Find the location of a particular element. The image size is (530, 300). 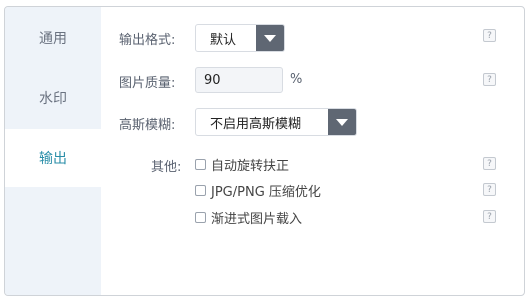

gaussian-blur-value: 不启用高斯模糊 is located at coordinates (256, 124).